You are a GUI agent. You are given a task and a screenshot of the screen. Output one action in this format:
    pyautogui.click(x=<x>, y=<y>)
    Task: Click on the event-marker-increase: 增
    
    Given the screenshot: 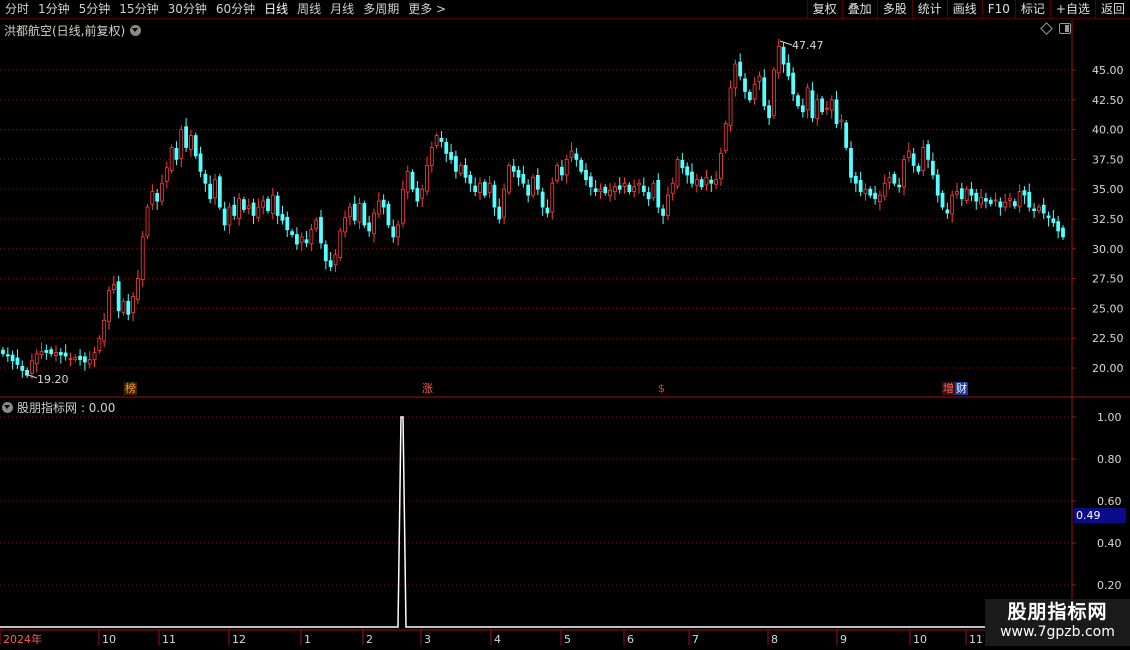 What is the action you would take?
    pyautogui.click(x=948, y=388)
    